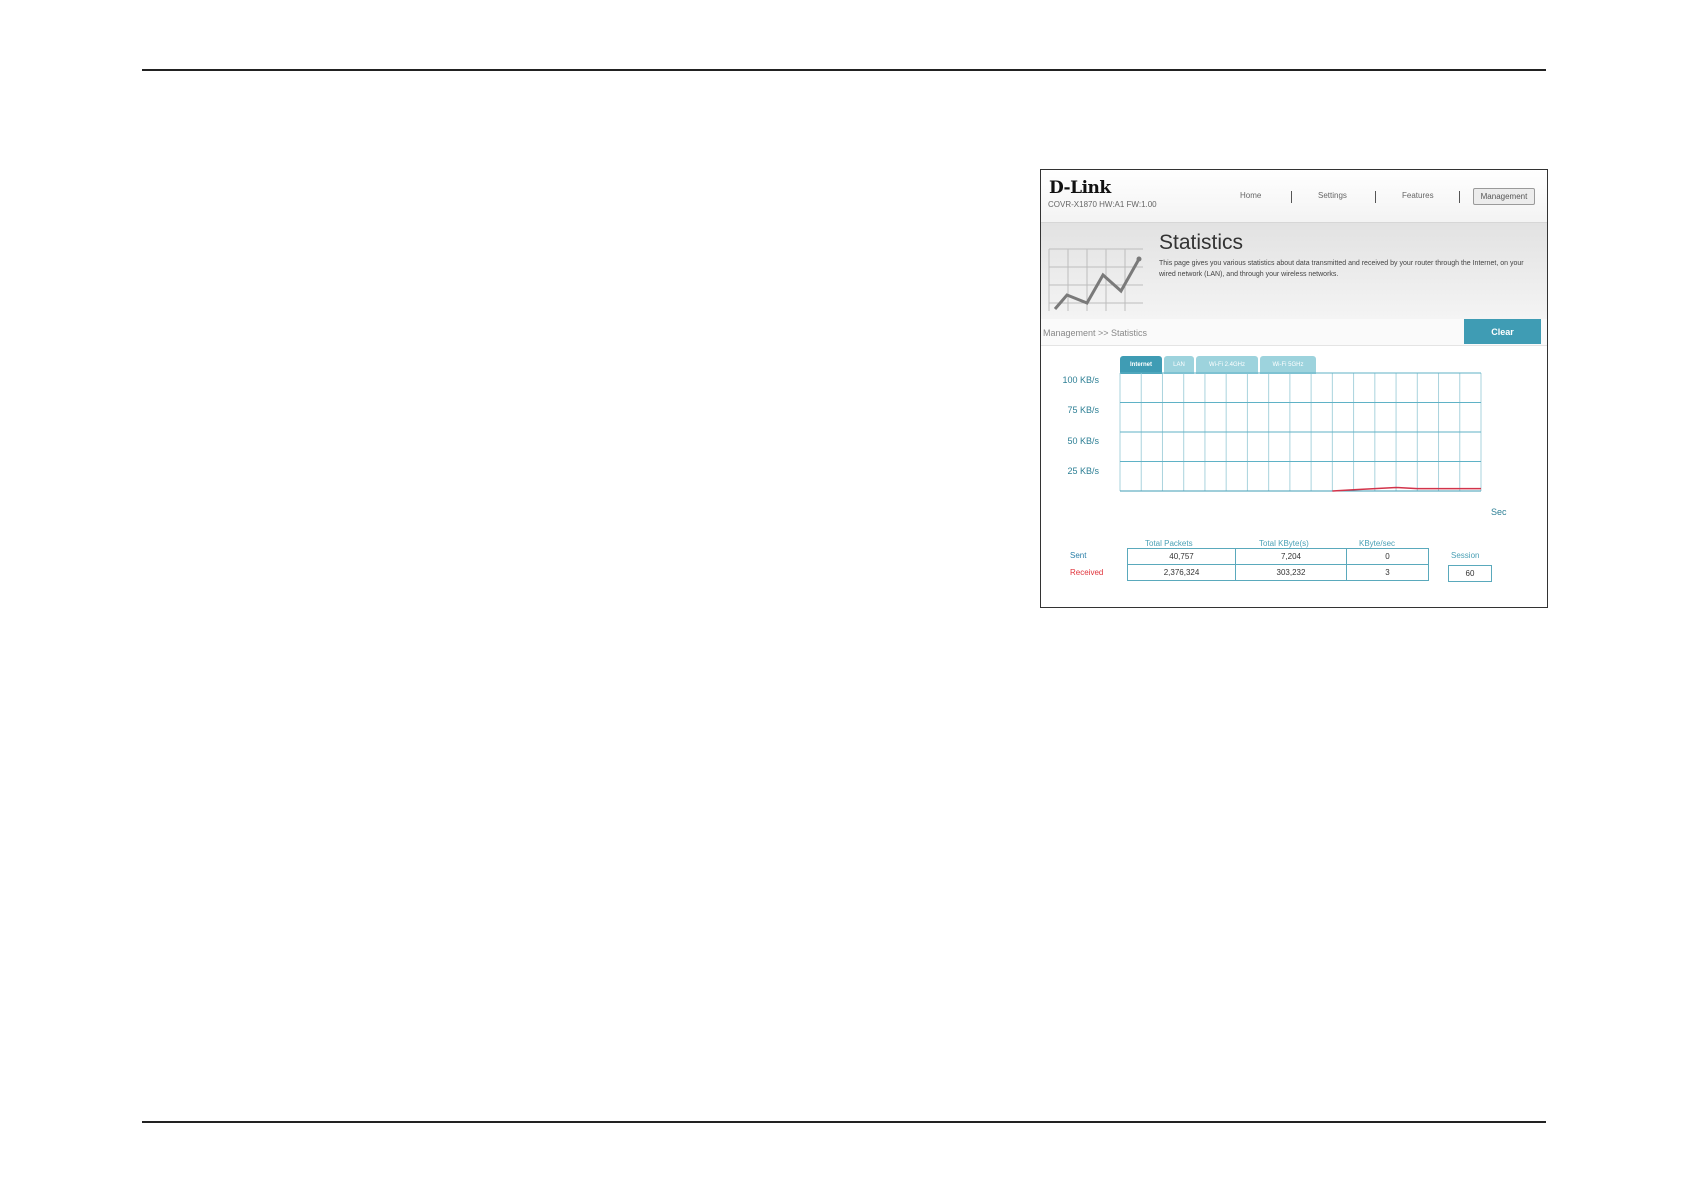  I want to click on x-axis-label: Sec, so click(1499, 512).